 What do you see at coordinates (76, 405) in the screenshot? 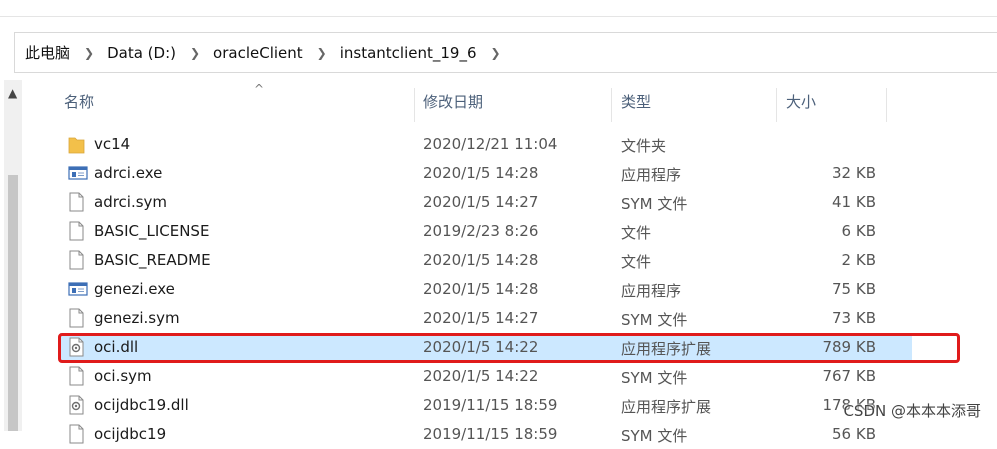
I see `dll-icon` at bounding box center [76, 405].